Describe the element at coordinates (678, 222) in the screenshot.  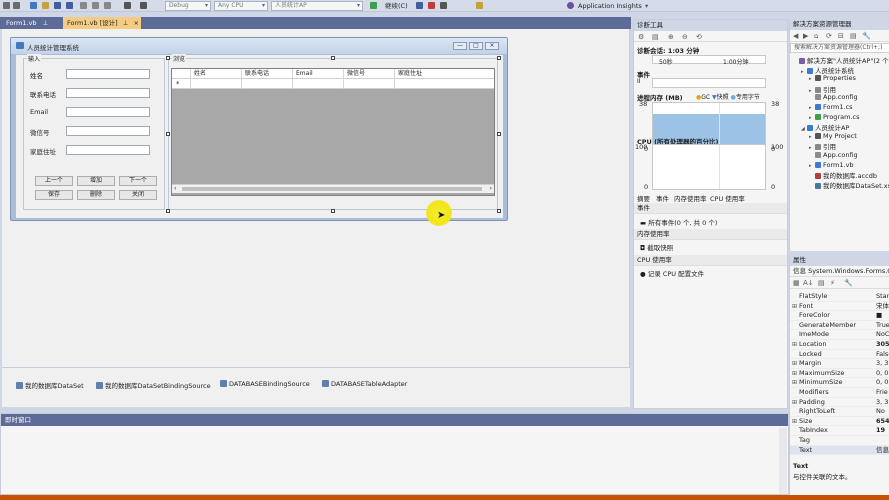
I see `all-events-row: ▬ 所有事件(0 个, 共 0 个)` at that location.